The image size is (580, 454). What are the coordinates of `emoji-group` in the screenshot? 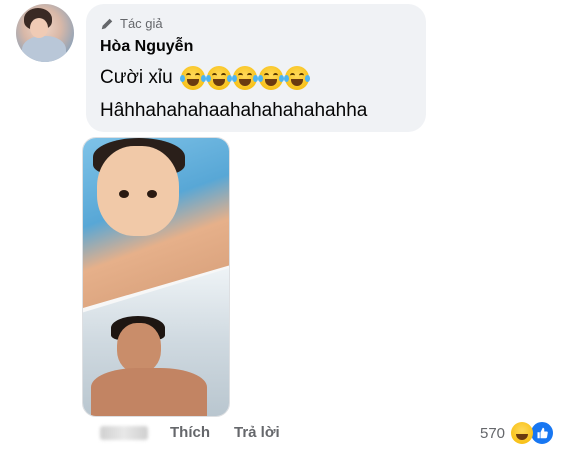 It's located at (244, 78).